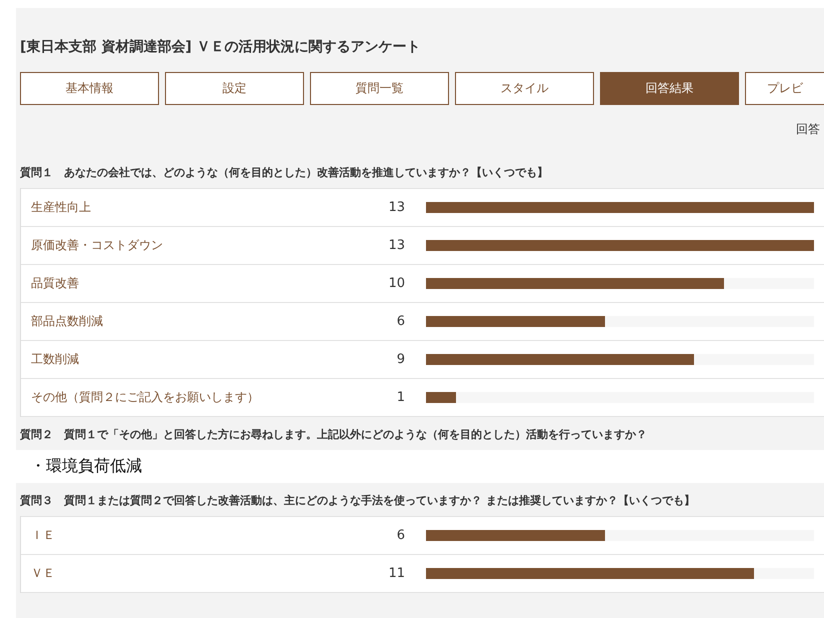 The height and width of the screenshot is (618, 824). I want to click on answer-count: 1, so click(400, 397).